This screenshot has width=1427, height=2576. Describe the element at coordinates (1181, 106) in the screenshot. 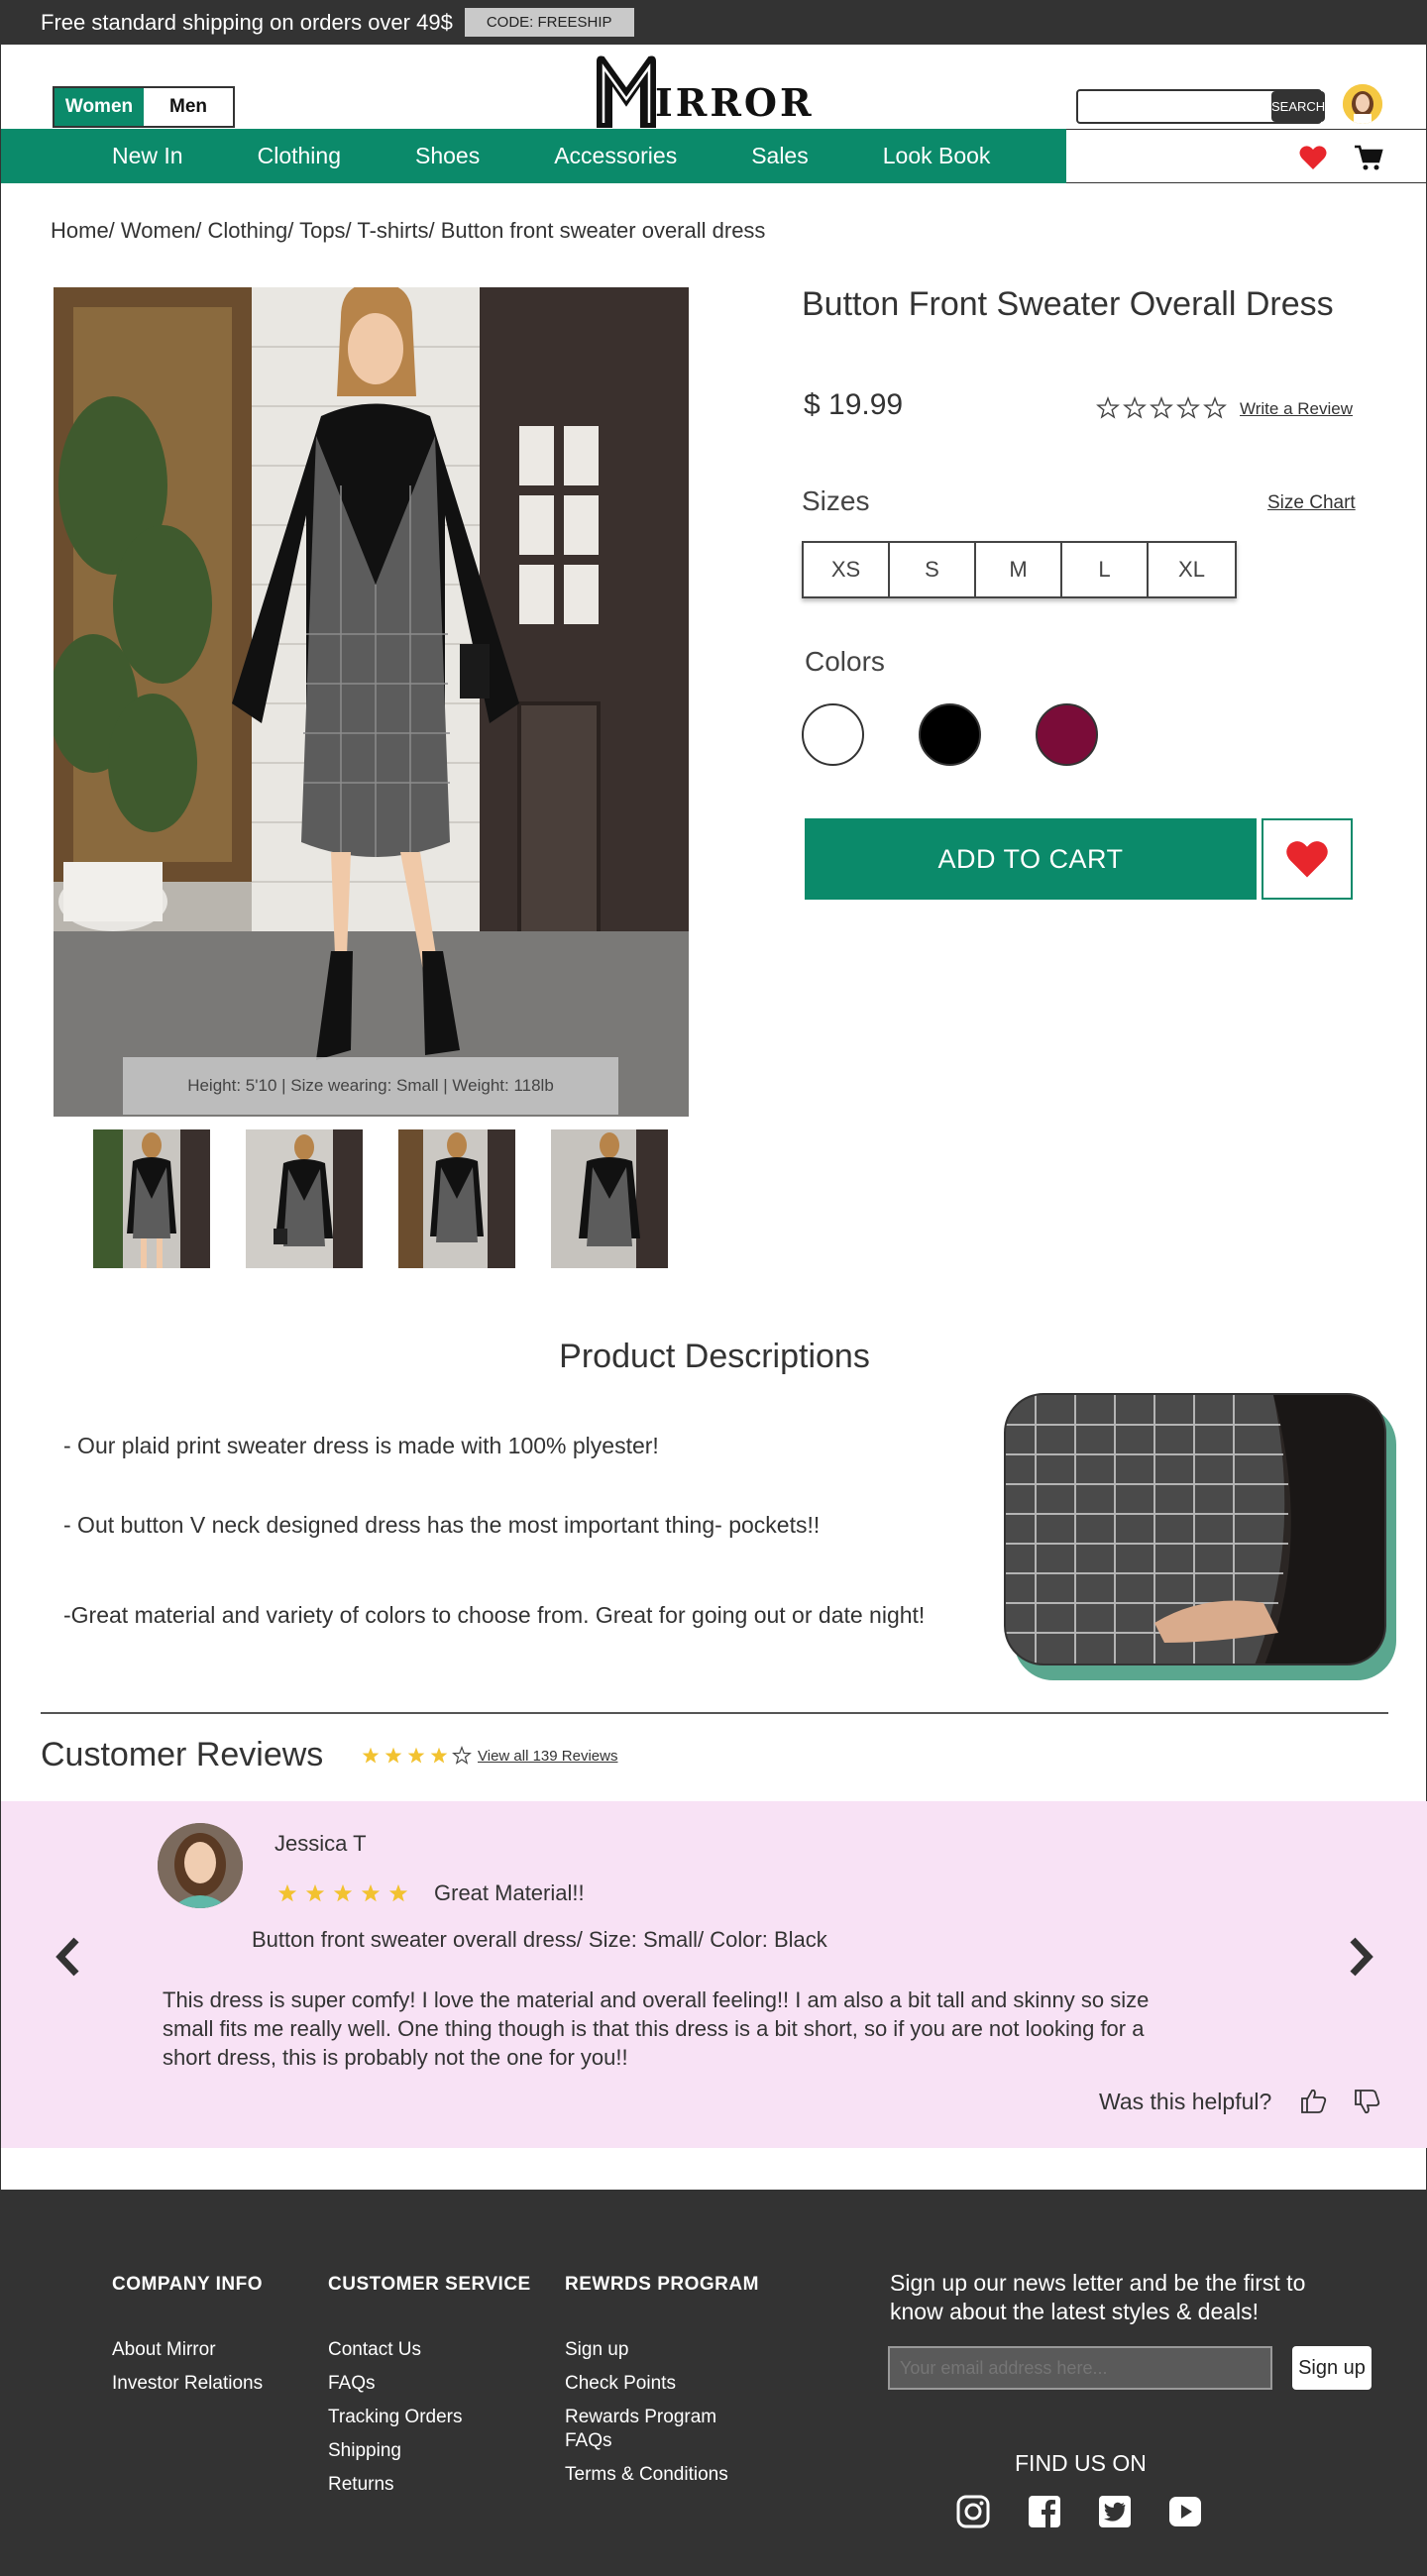

I see `search-input` at that location.